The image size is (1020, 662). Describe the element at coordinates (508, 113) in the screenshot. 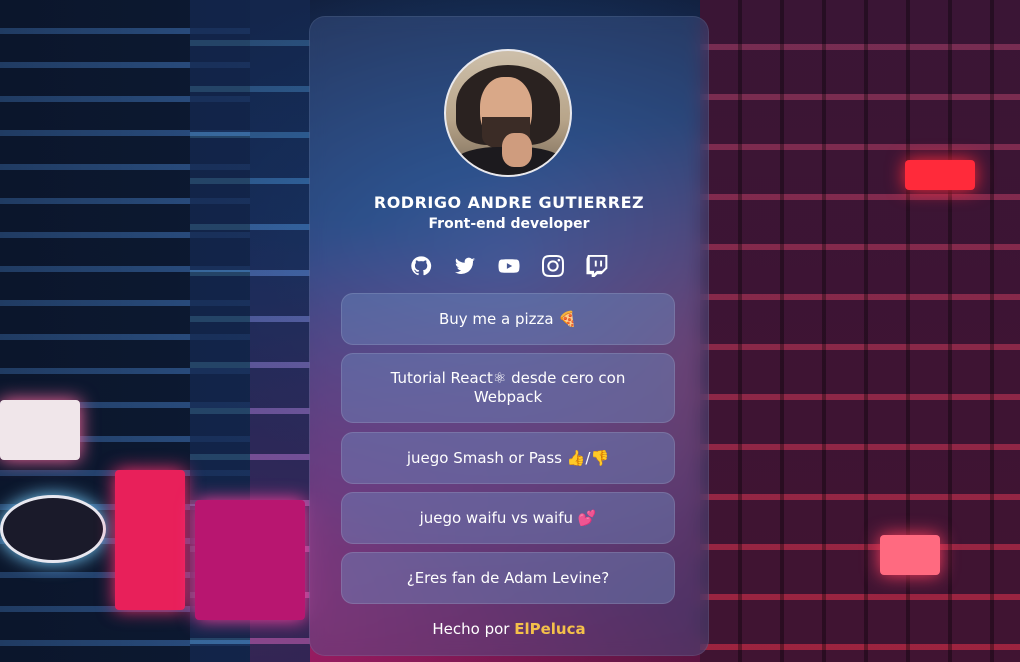

I see `avatar` at that location.